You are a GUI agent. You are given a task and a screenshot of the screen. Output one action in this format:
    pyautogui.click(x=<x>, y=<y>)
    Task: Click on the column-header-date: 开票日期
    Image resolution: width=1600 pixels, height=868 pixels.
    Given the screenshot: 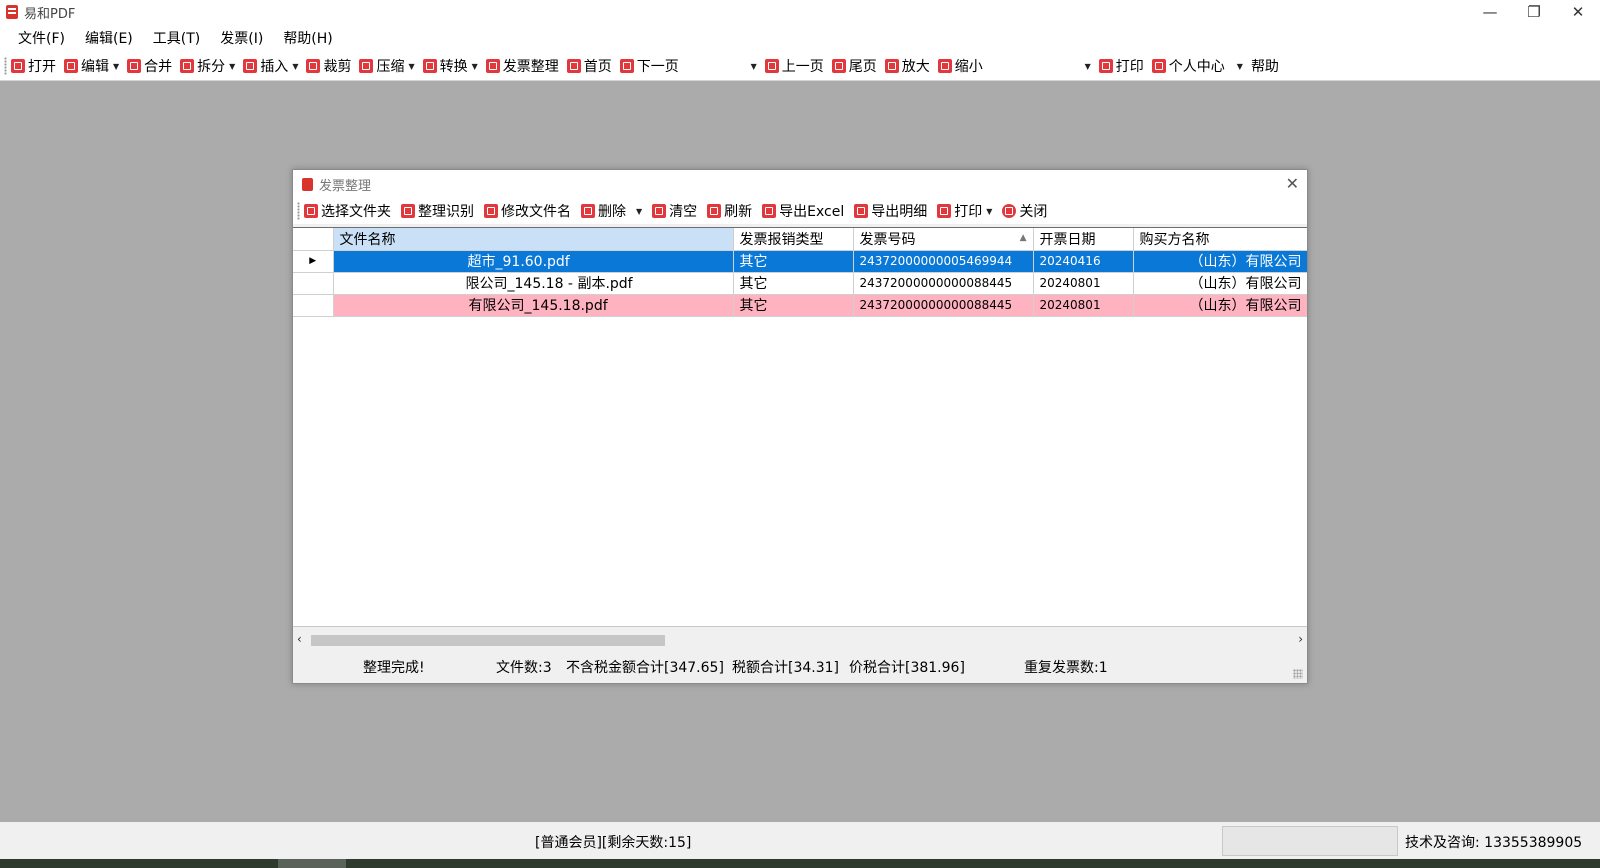 What is the action you would take?
    pyautogui.click(x=1083, y=239)
    